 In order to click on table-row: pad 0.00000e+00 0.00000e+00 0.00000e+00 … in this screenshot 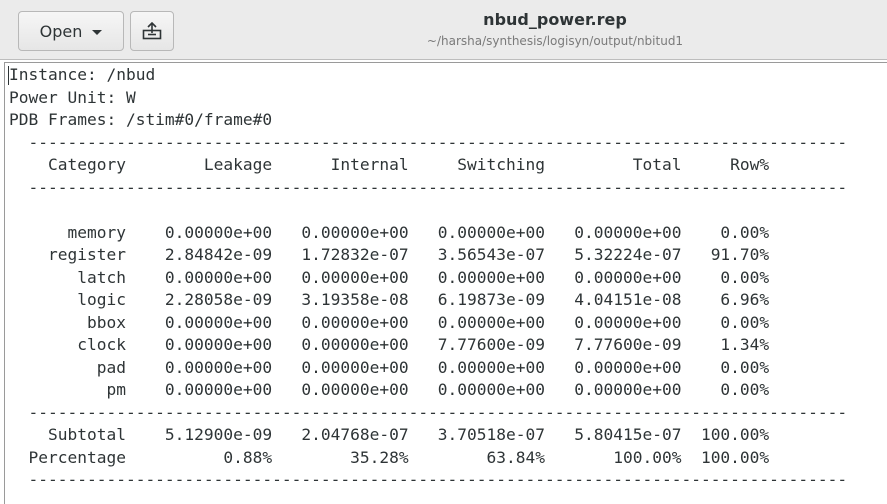, I will do `click(389, 367)`.